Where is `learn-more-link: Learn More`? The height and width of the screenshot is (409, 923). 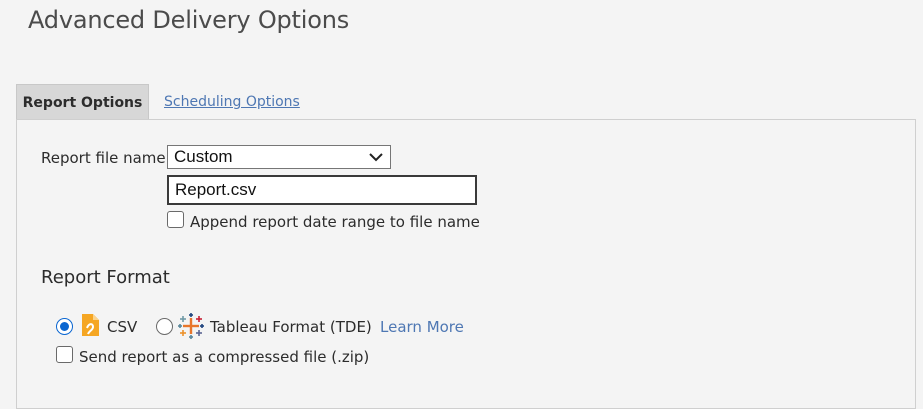
learn-more-link: Learn More is located at coordinates (422, 327).